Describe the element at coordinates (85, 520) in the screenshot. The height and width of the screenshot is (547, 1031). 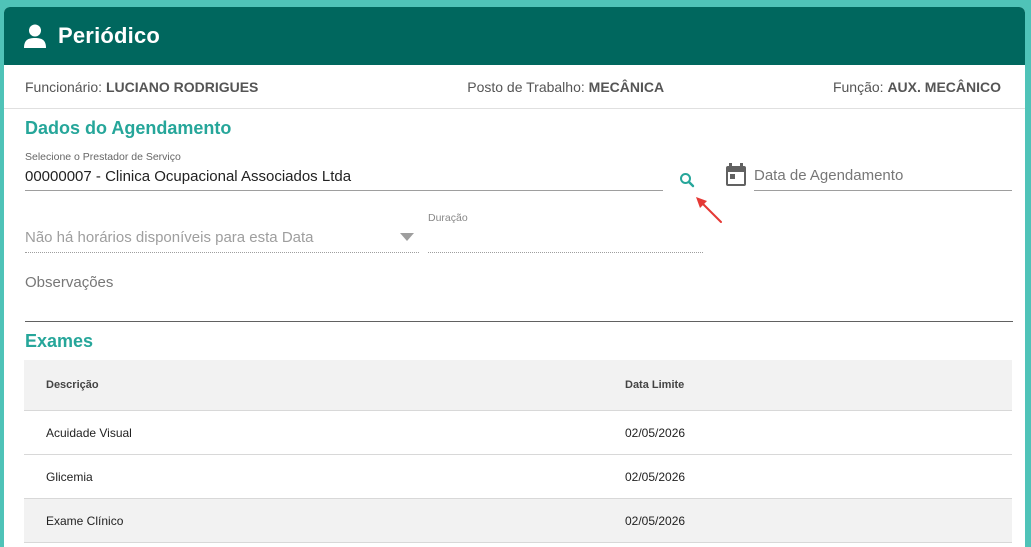
I see `cell-descricao: Exame Clínico` at that location.